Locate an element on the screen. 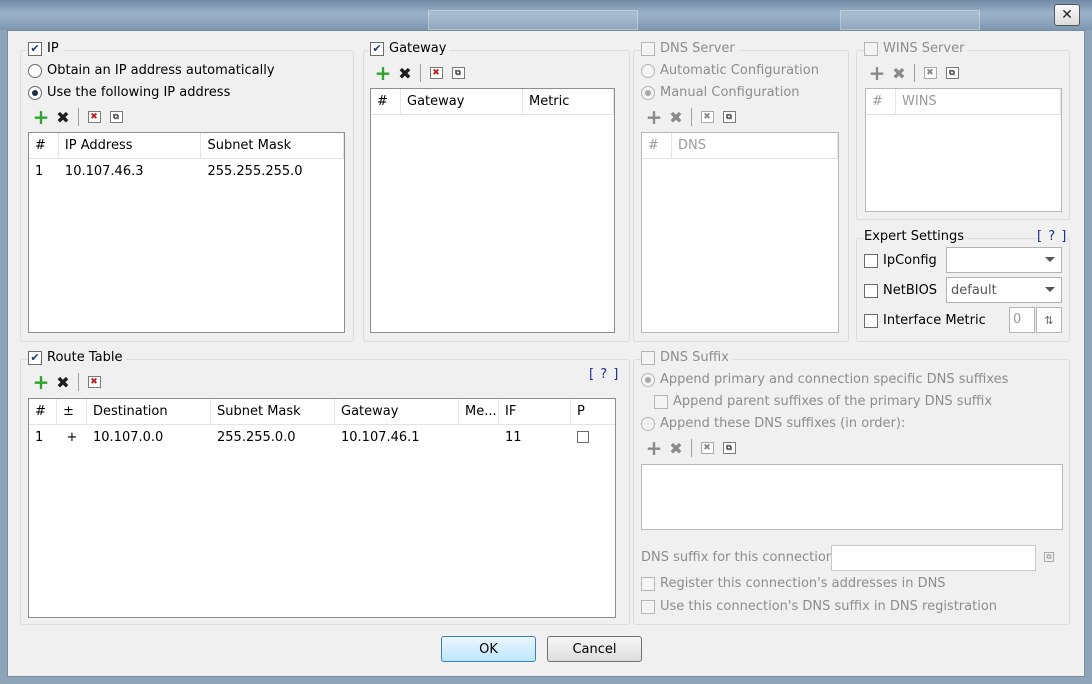 The width and height of the screenshot is (1092, 684). dns-auto-option: Automatic Configuration is located at coordinates (730, 70).